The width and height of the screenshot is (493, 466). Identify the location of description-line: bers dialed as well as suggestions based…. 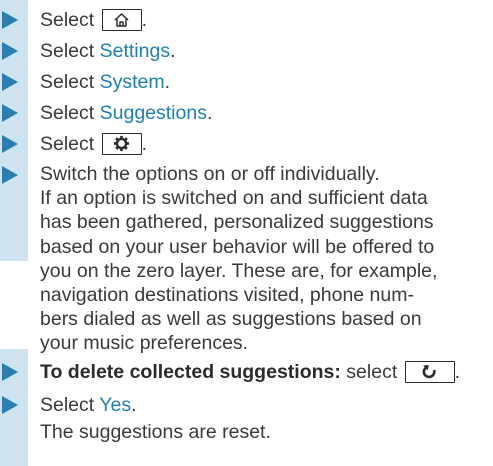
(231, 319).